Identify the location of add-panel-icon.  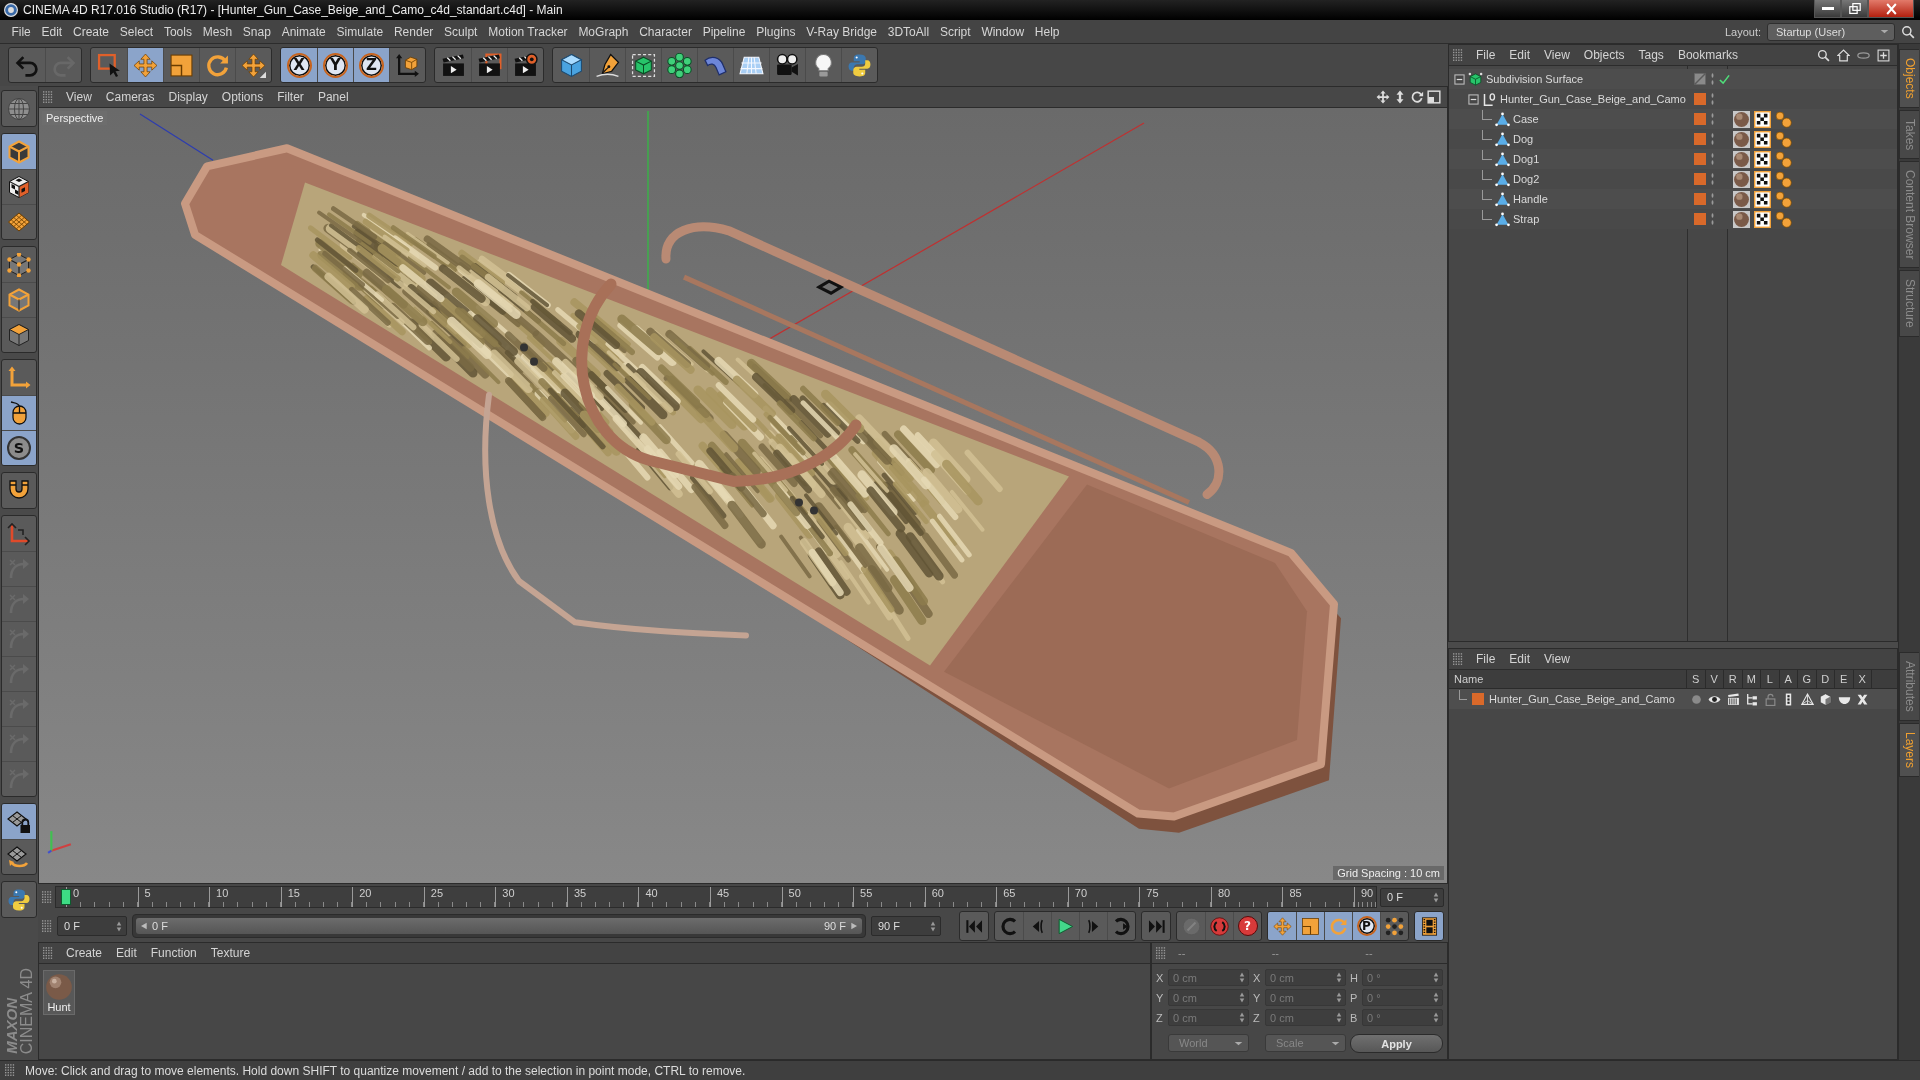
(1883, 55).